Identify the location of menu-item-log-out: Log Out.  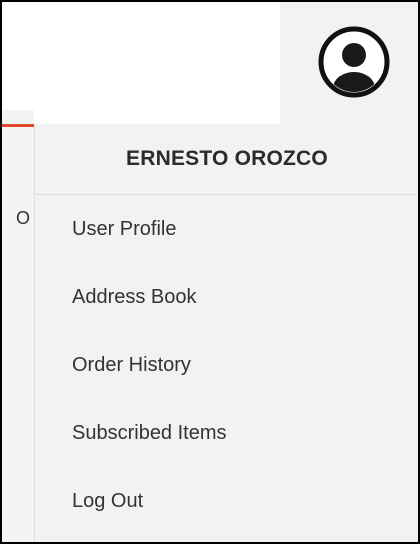
(226, 501).